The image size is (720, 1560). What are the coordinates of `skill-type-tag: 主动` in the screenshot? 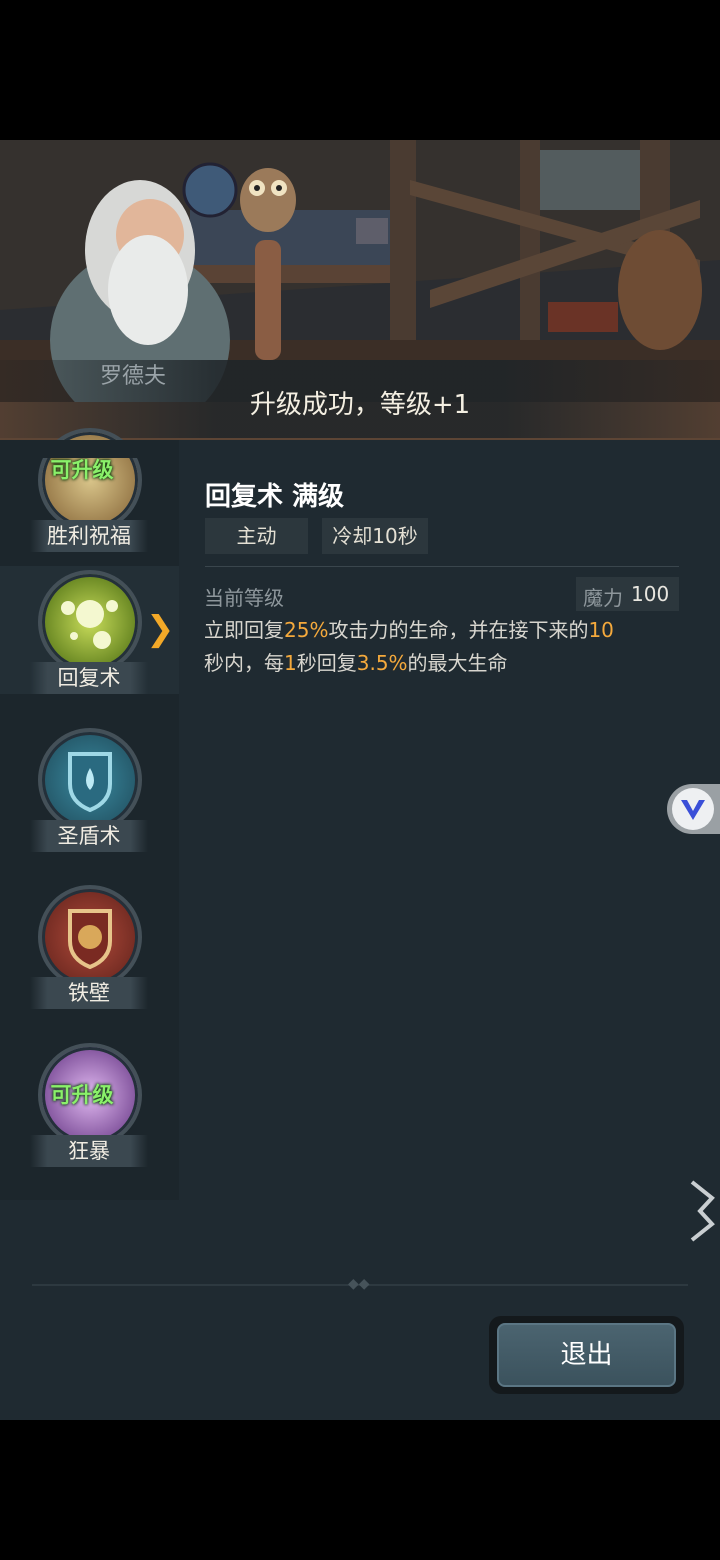 It's located at (256, 536).